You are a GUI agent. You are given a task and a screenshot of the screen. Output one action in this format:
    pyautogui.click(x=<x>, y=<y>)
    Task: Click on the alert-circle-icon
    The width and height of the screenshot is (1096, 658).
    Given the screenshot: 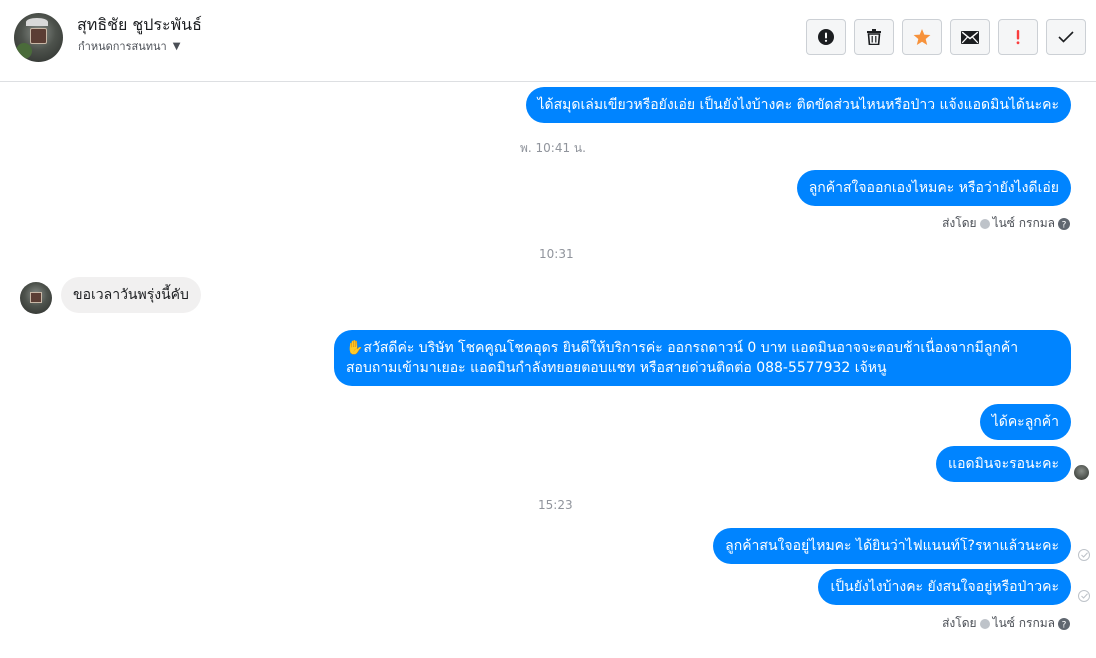 What is the action you would take?
    pyautogui.click(x=826, y=37)
    